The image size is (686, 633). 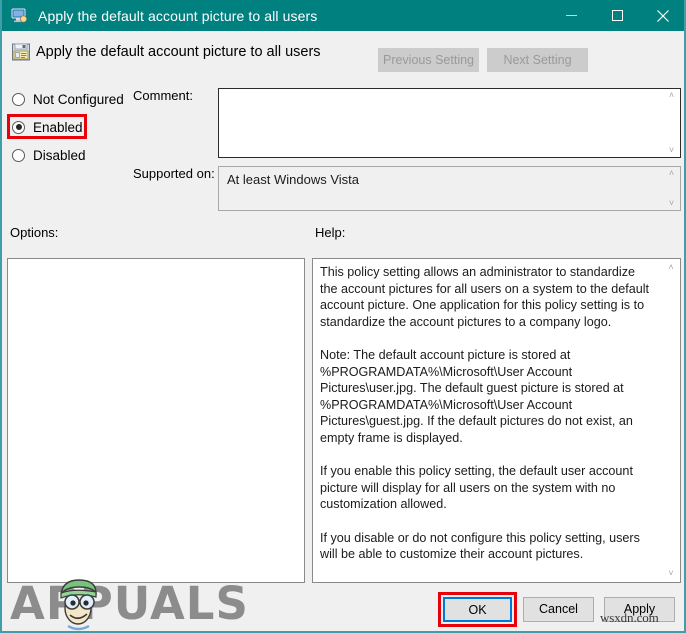 I want to click on radio-enabled-label: Enabled, so click(x=58, y=127).